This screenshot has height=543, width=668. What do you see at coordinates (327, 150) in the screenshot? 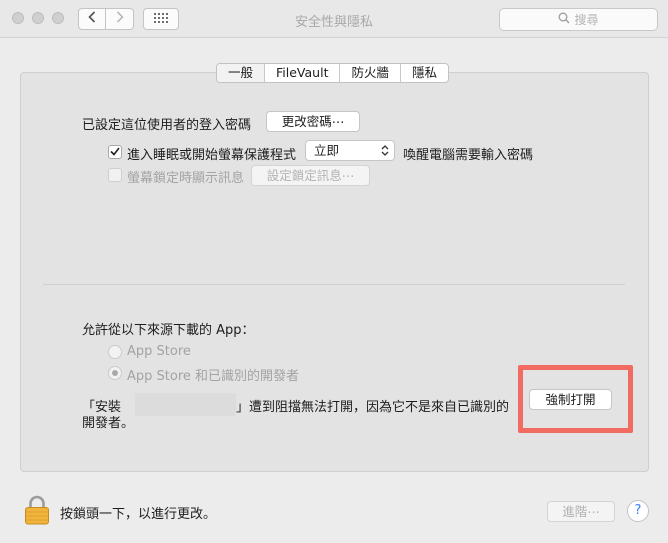
I see `require-password-delay-value: 立即` at bounding box center [327, 150].